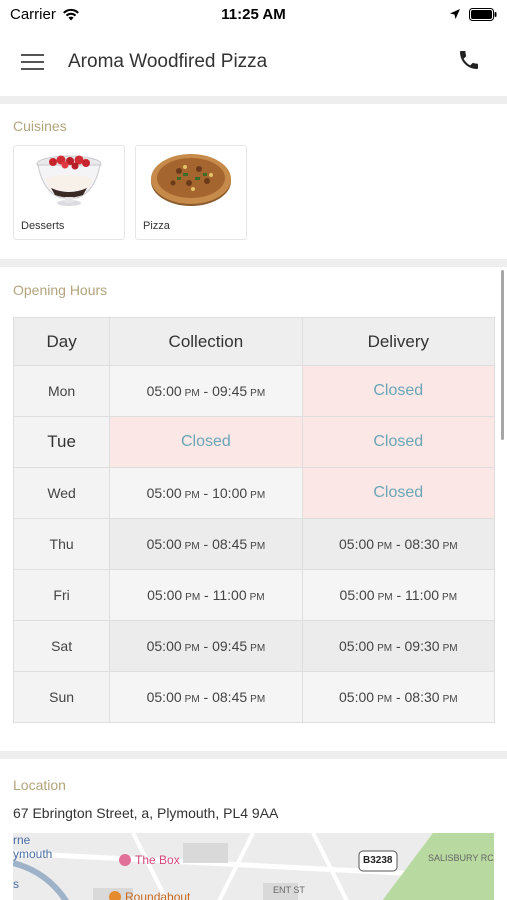 The height and width of the screenshot is (900, 507). Describe the element at coordinates (40, 126) in the screenshot. I see `cuisines-heading: Cuisines` at that location.